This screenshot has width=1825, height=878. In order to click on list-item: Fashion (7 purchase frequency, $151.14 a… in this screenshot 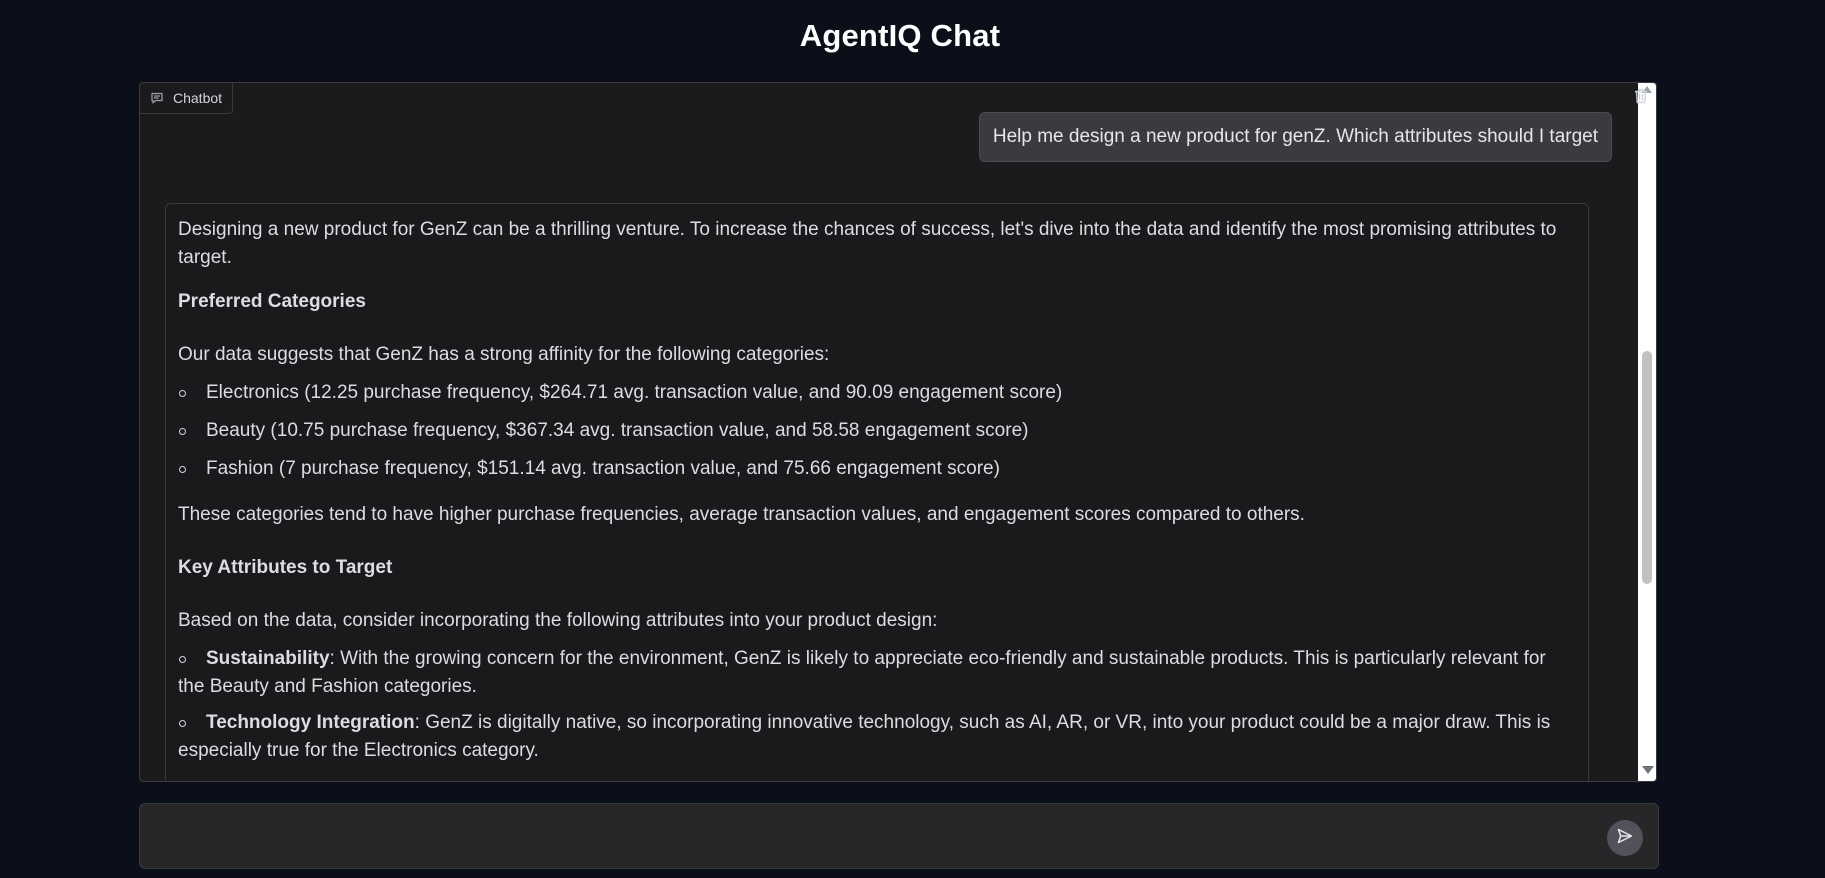, I will do `click(877, 469)`.